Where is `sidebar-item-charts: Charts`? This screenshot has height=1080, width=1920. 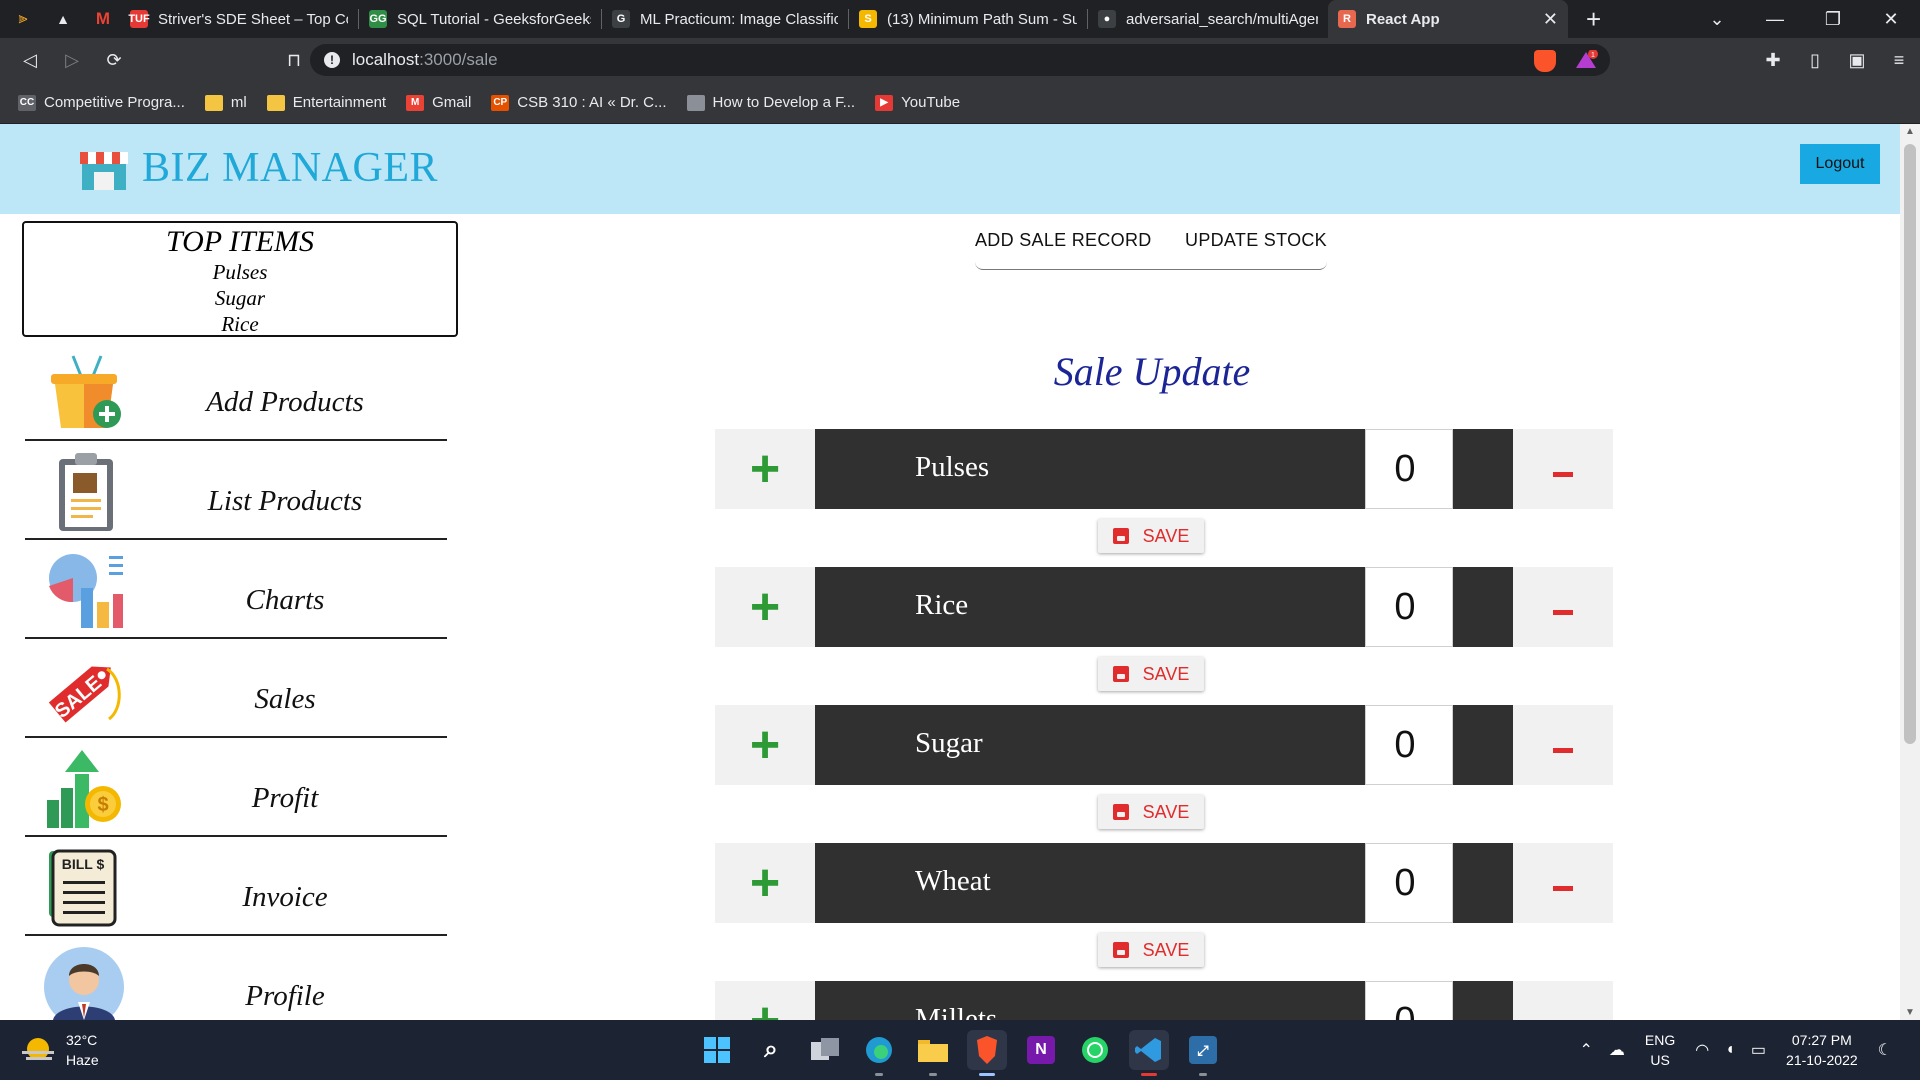 sidebar-item-charts: Charts is located at coordinates (236, 589).